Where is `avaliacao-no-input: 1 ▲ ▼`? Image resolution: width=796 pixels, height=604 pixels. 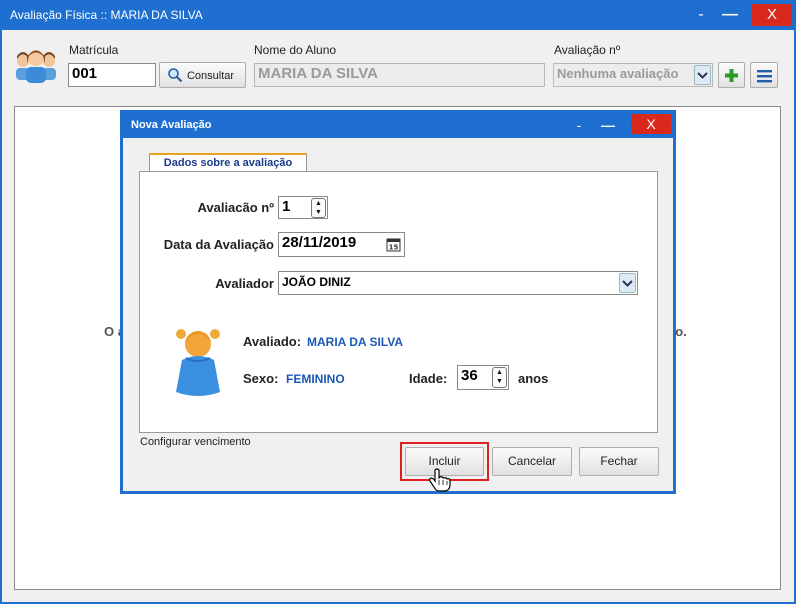 avaliacao-no-input: 1 ▲ ▼ is located at coordinates (303, 207).